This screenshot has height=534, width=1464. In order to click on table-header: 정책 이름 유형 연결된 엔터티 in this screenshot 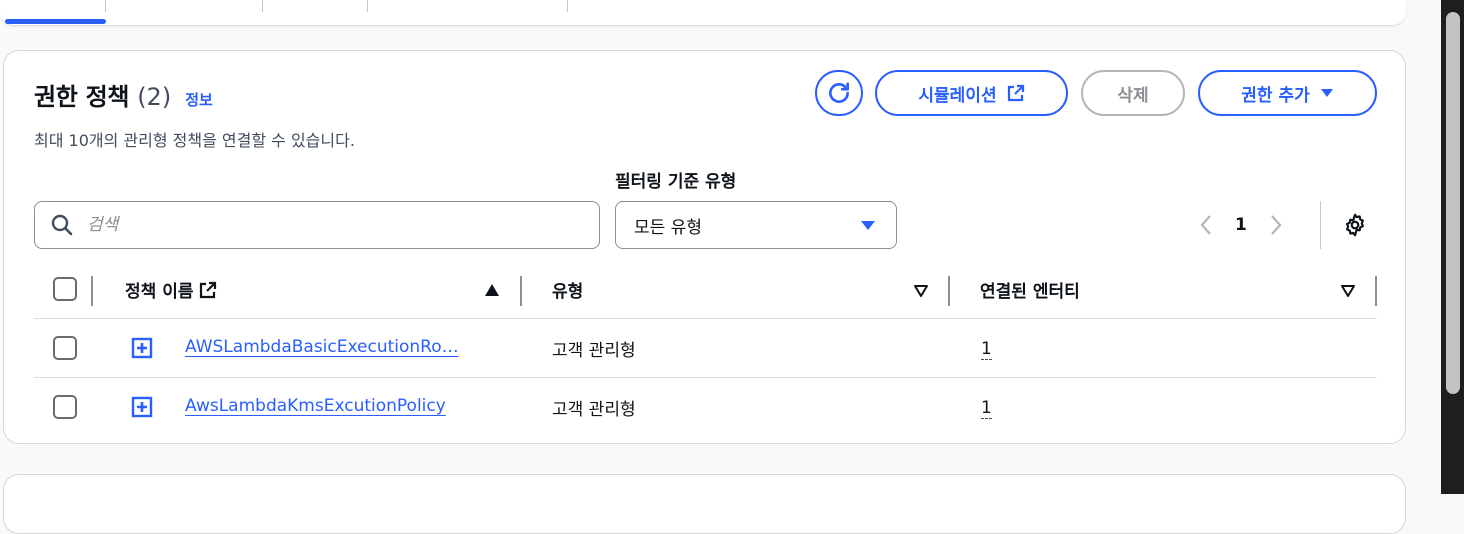, I will do `click(705, 294)`.